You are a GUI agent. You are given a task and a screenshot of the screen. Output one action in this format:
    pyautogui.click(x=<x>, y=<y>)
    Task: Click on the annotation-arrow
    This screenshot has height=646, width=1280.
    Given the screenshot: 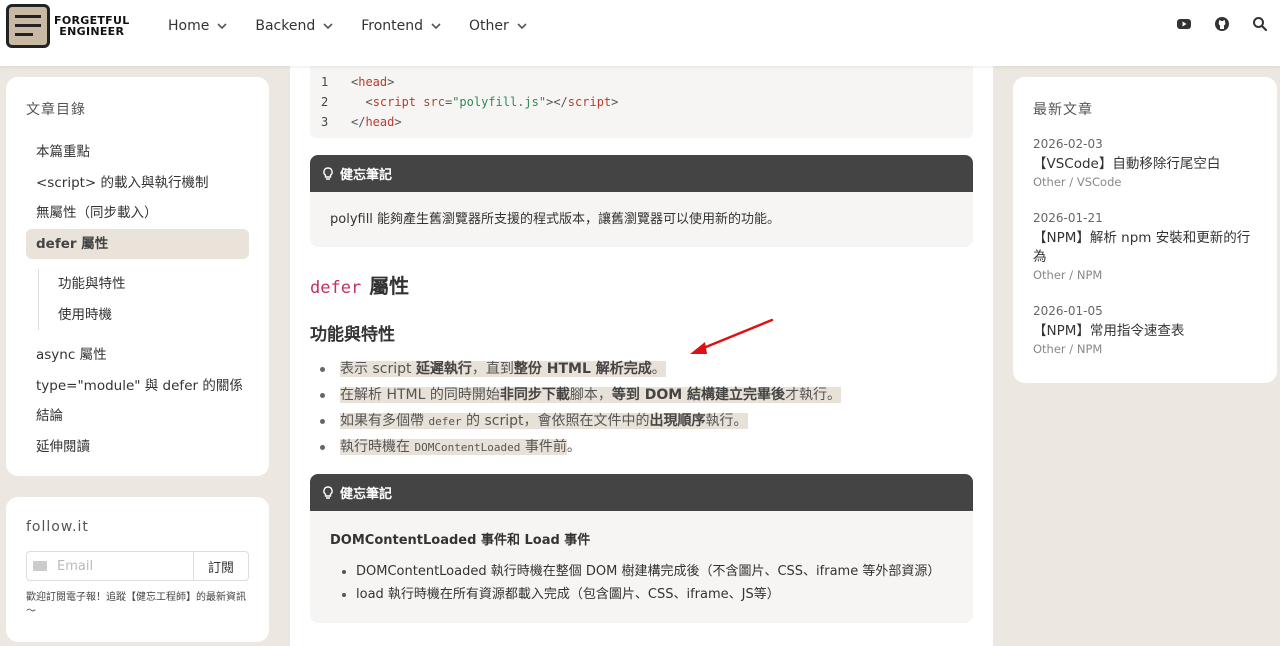 What is the action you would take?
    pyautogui.click(x=732, y=336)
    